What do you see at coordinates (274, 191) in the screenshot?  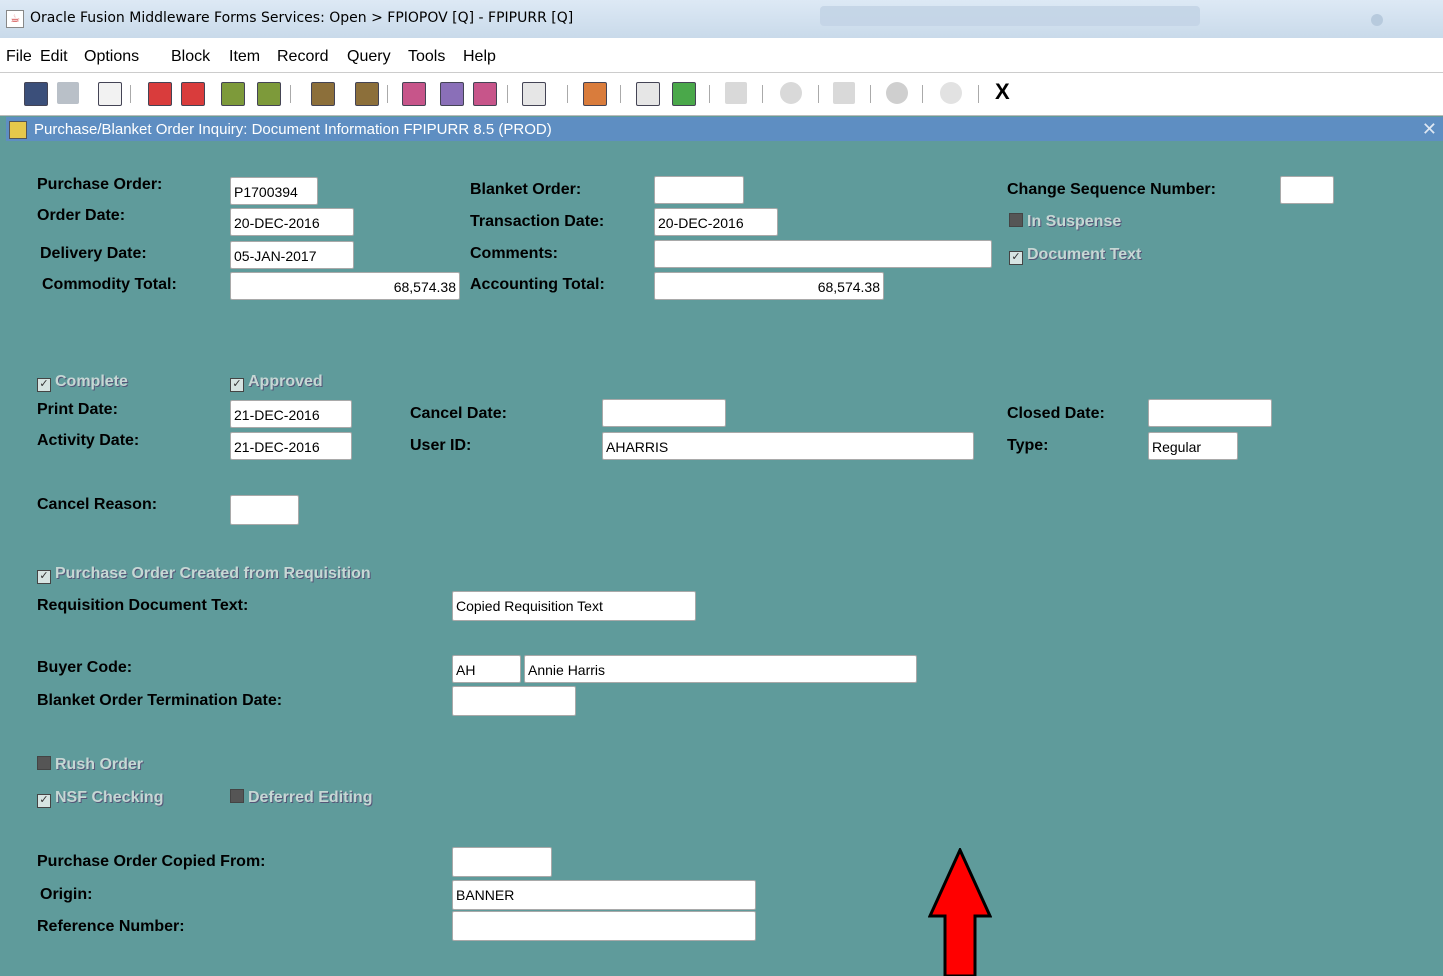 I see `purchase-order-field: P1700394` at bounding box center [274, 191].